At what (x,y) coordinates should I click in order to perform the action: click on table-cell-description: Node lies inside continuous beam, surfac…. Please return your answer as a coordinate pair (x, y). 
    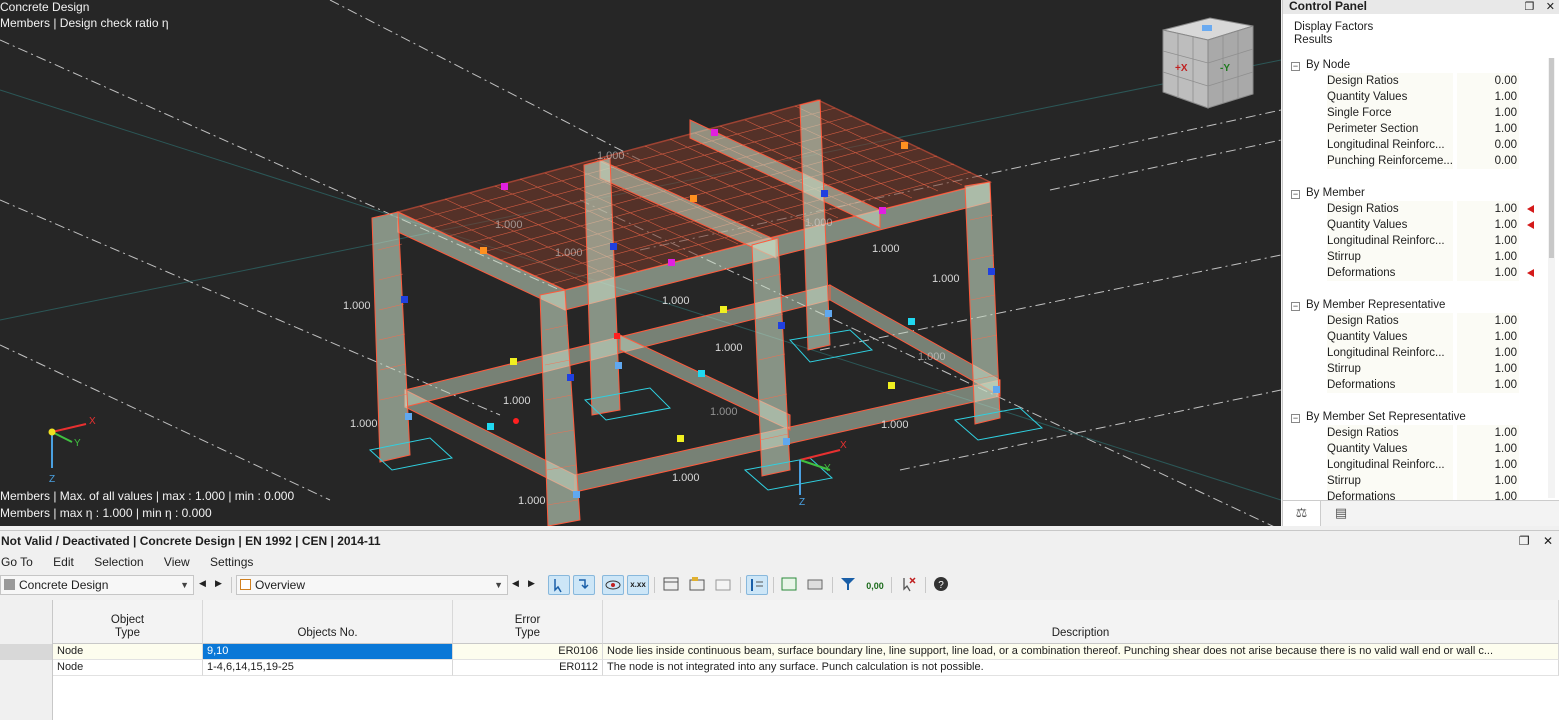
    Looking at the image, I should click on (1081, 652).